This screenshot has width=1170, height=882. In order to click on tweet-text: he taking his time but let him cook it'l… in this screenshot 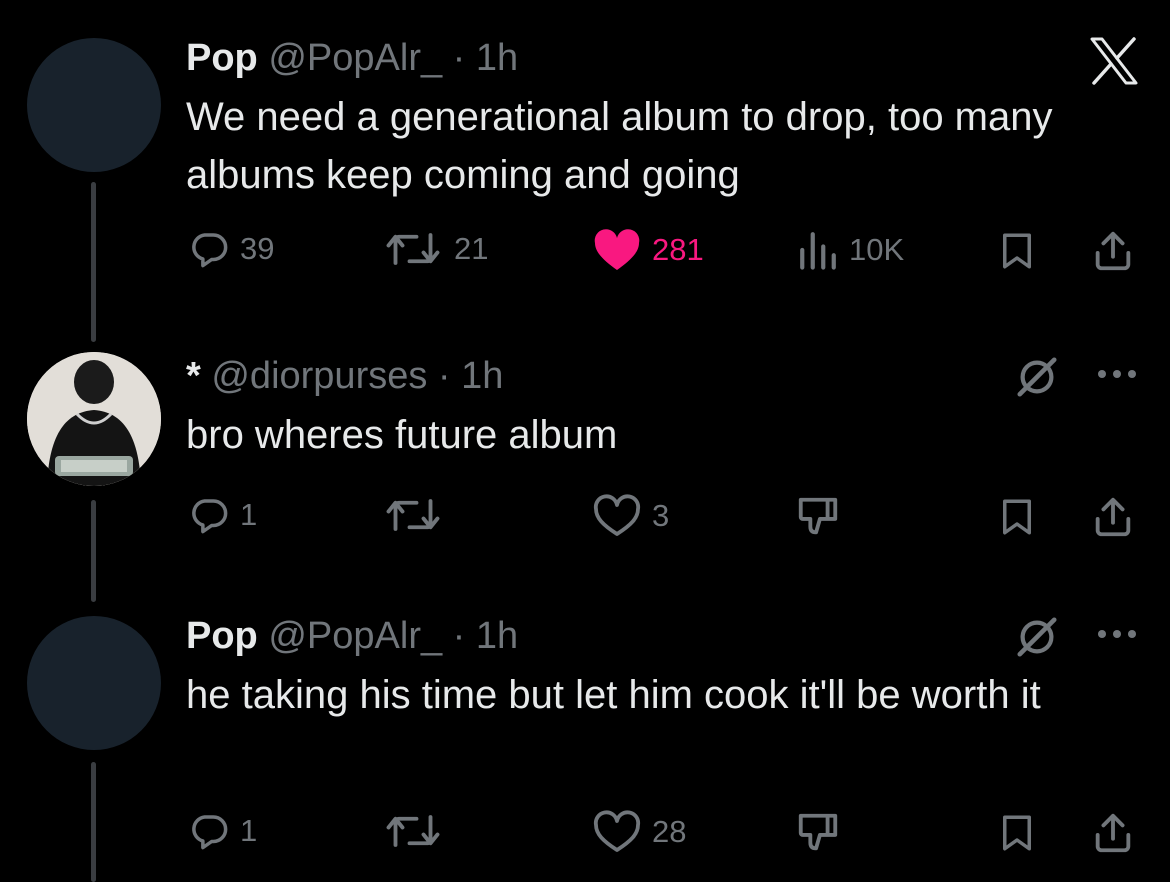, I will do `click(613, 695)`.